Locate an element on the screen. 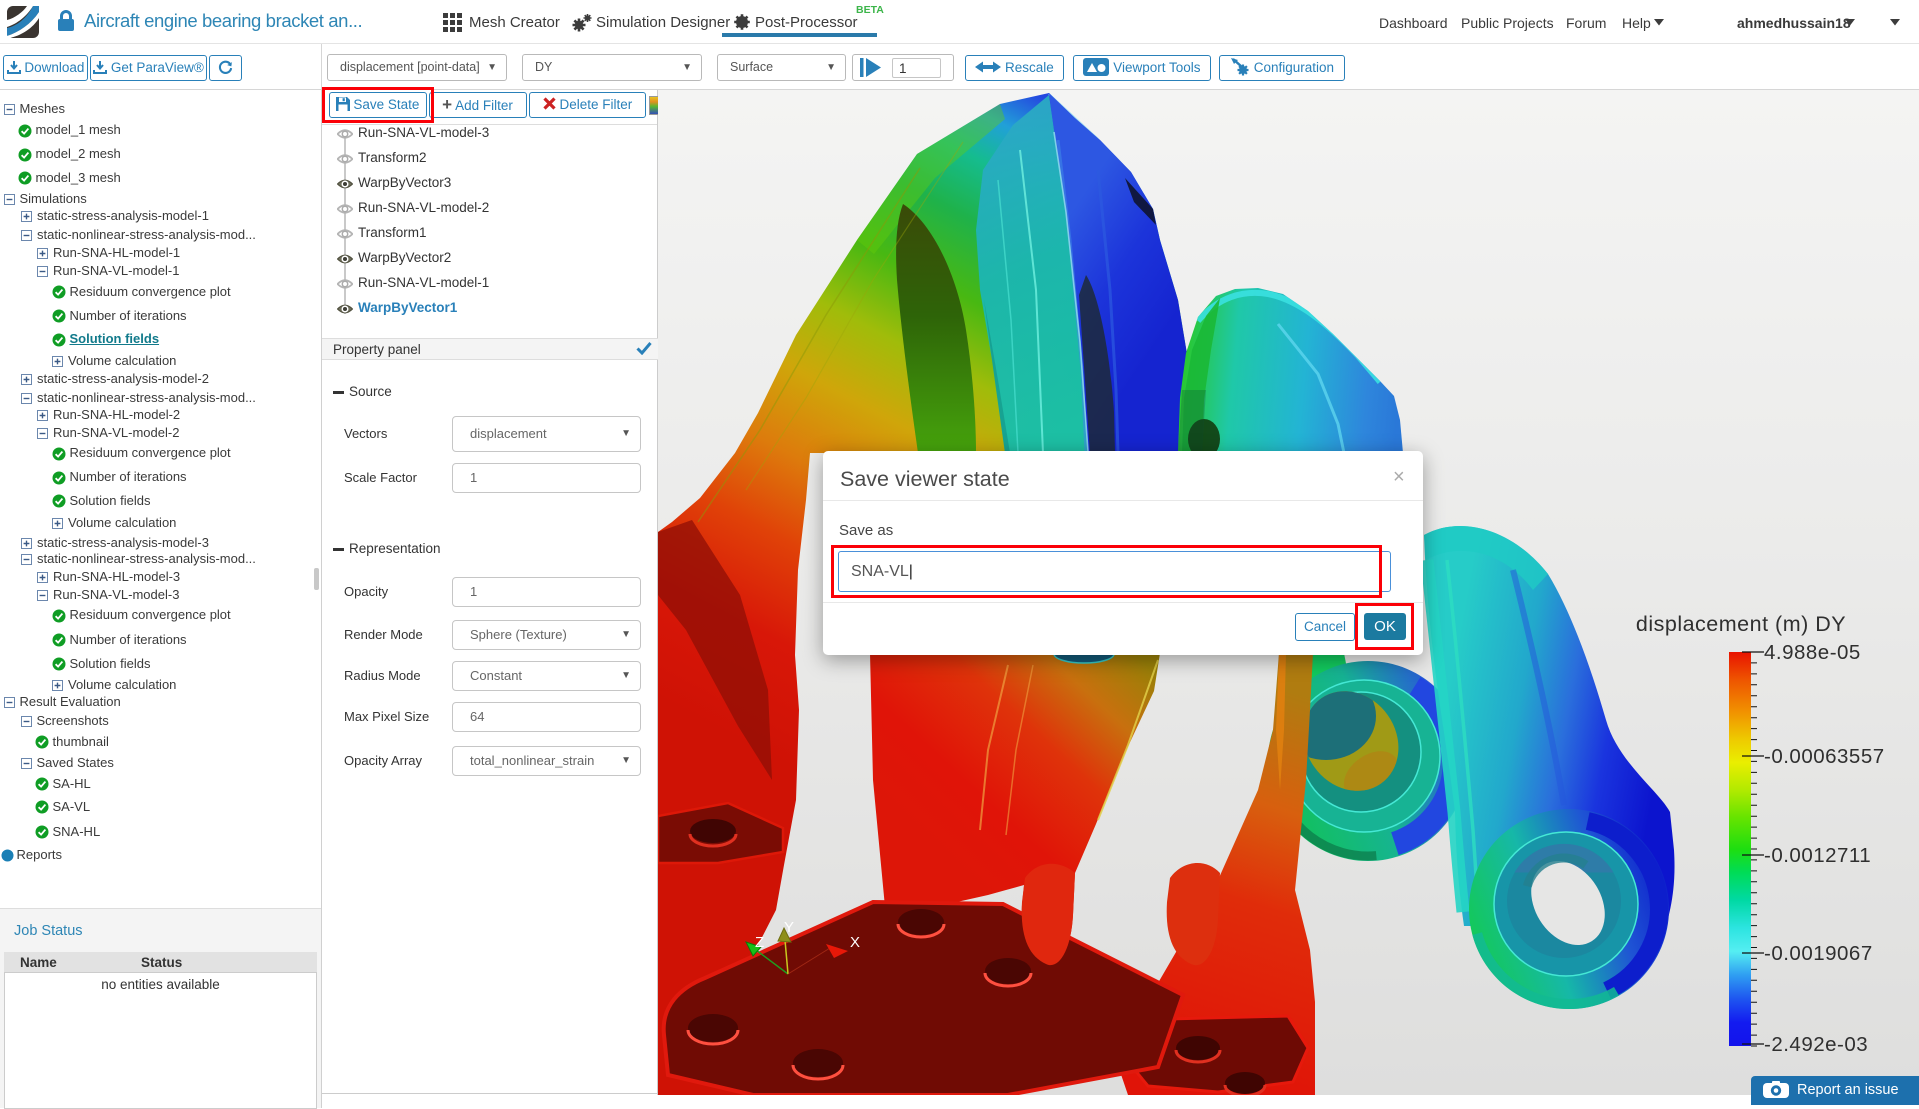 The image size is (1919, 1109). svg-text: 4.988e-05 is located at coordinates (1812, 652).